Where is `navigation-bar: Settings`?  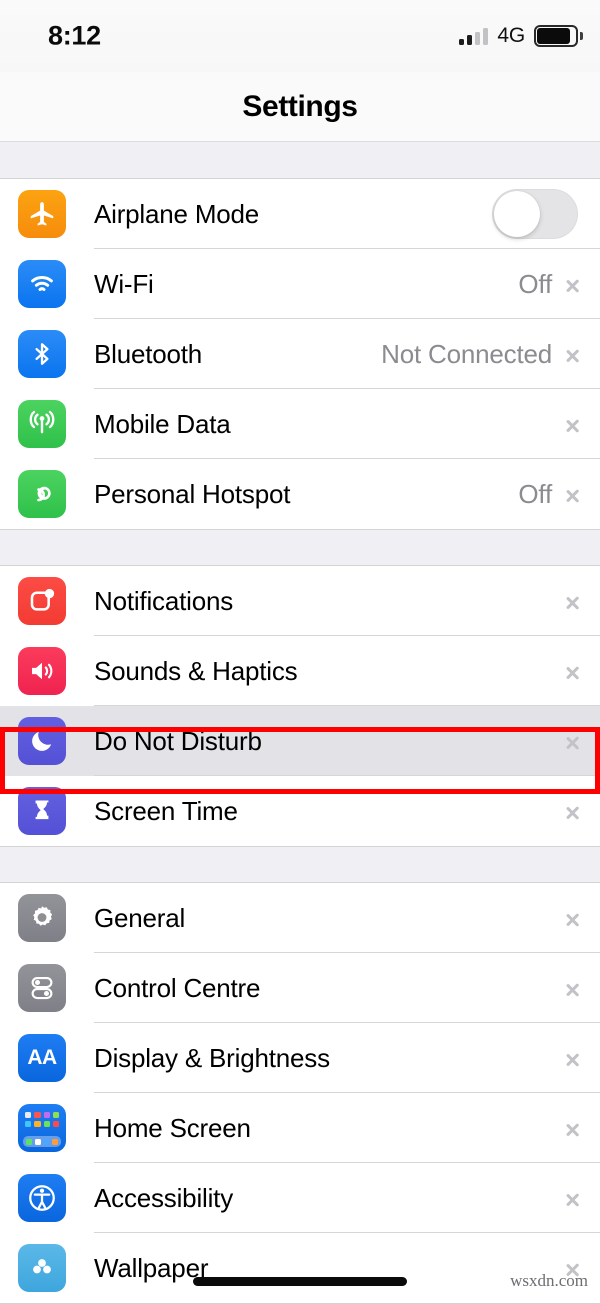
navigation-bar: Settings is located at coordinates (300, 107).